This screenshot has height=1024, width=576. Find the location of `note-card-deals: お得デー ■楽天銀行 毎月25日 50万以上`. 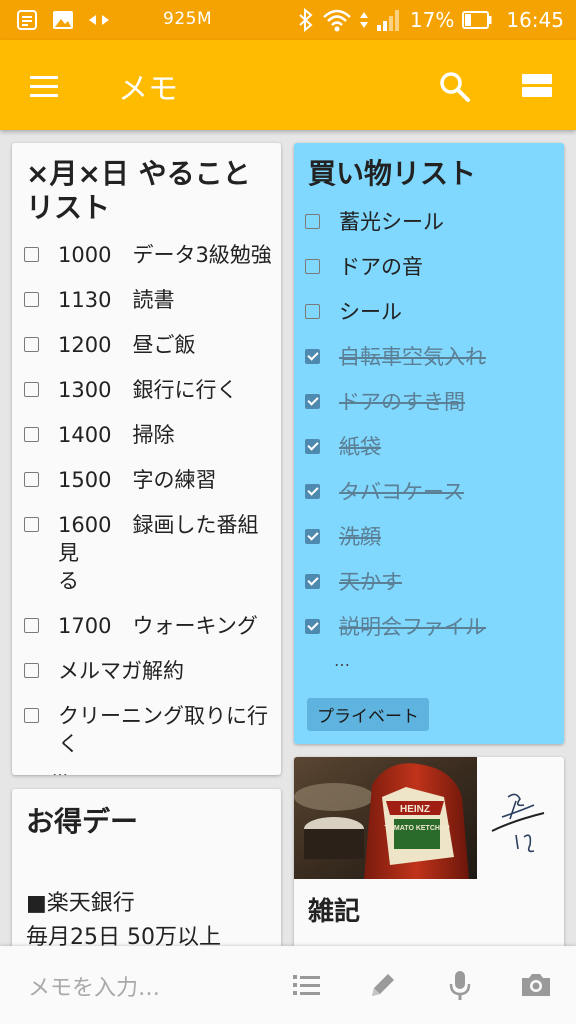

note-card-deals: お得デー ■楽天銀行 毎月25日 50万以上 is located at coordinates (146, 869).